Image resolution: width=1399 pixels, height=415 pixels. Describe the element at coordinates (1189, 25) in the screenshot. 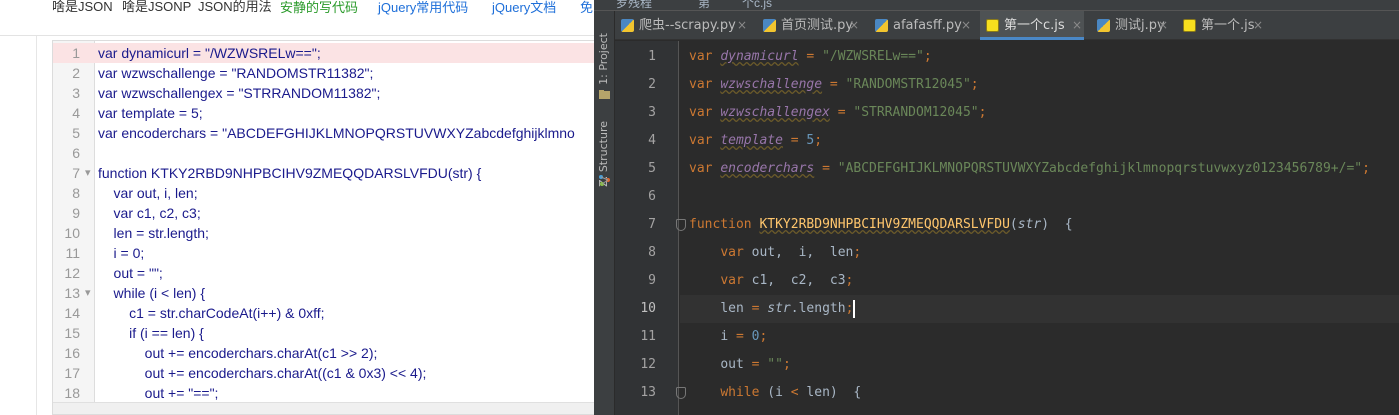

I see `javascript-file-icon` at that location.